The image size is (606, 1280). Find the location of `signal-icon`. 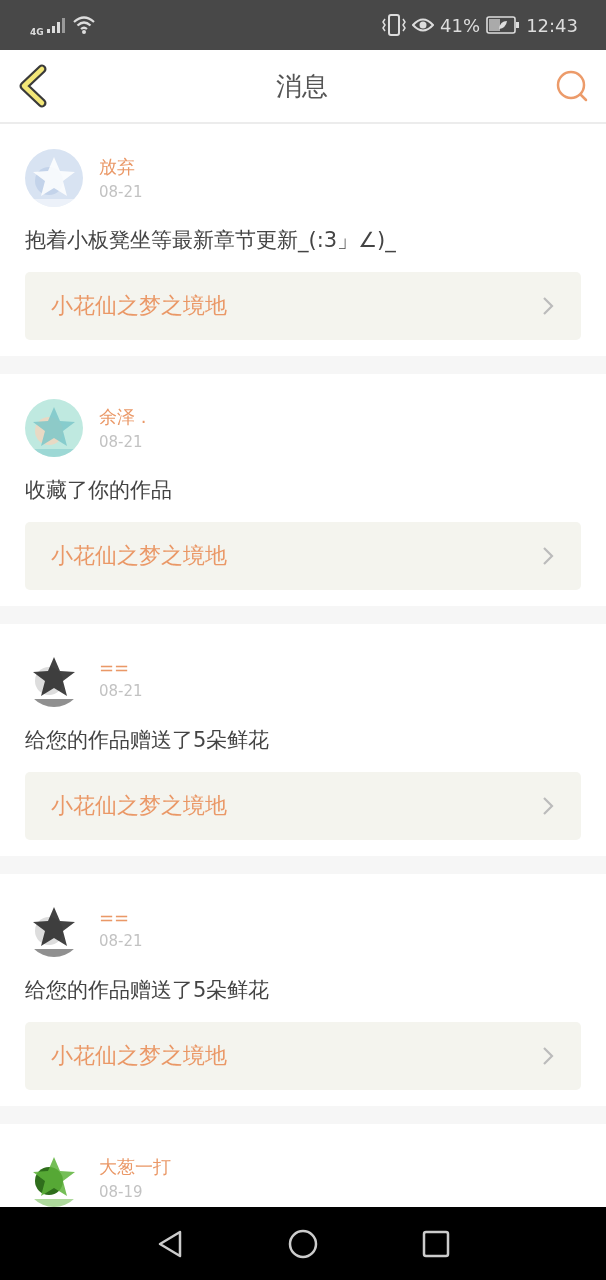

signal-icon is located at coordinates (55, 25).